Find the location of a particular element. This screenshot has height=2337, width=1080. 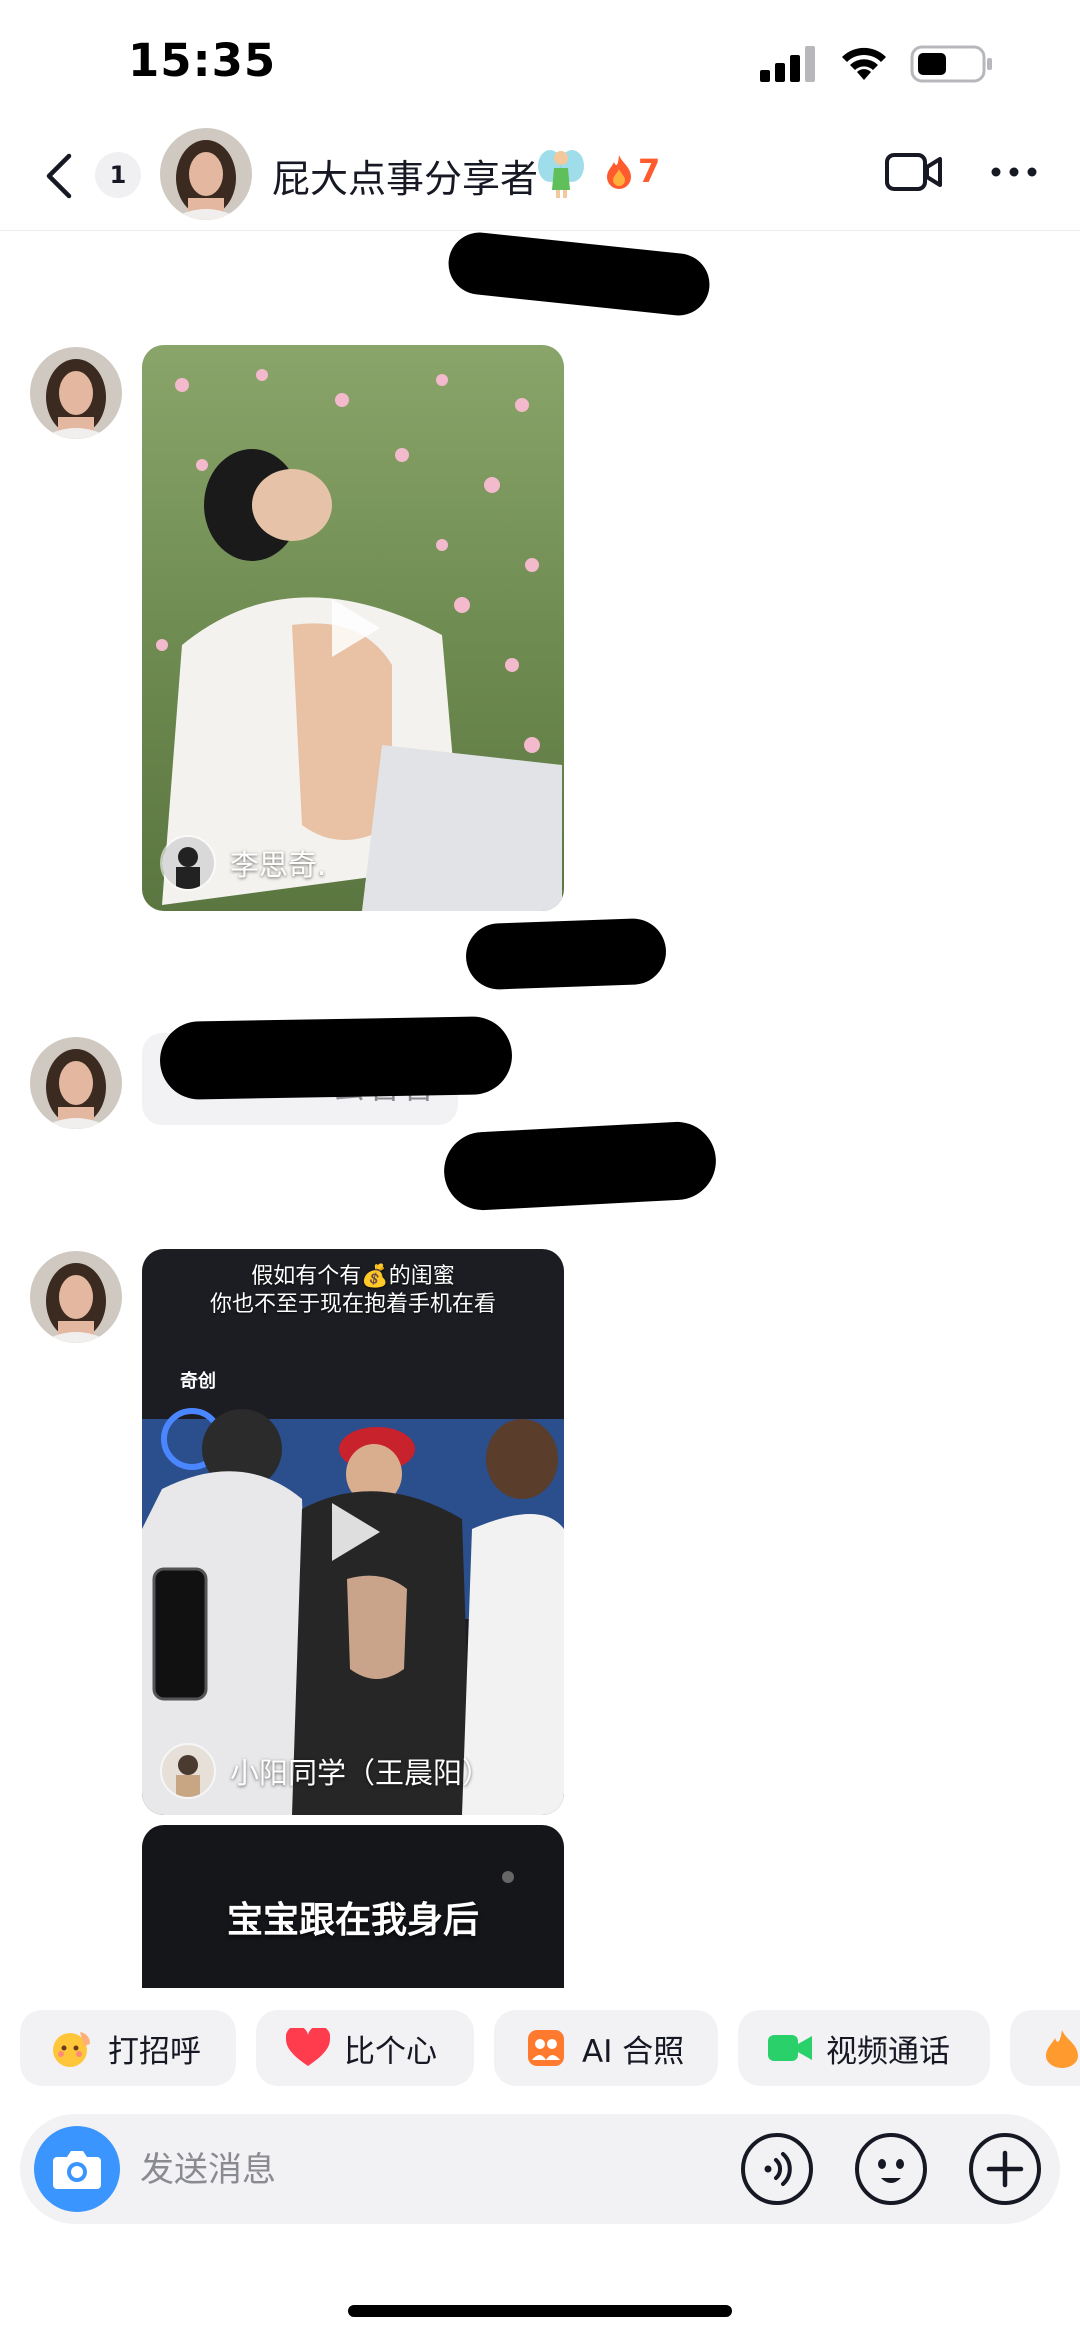

status-icons is located at coordinates (880, 64).